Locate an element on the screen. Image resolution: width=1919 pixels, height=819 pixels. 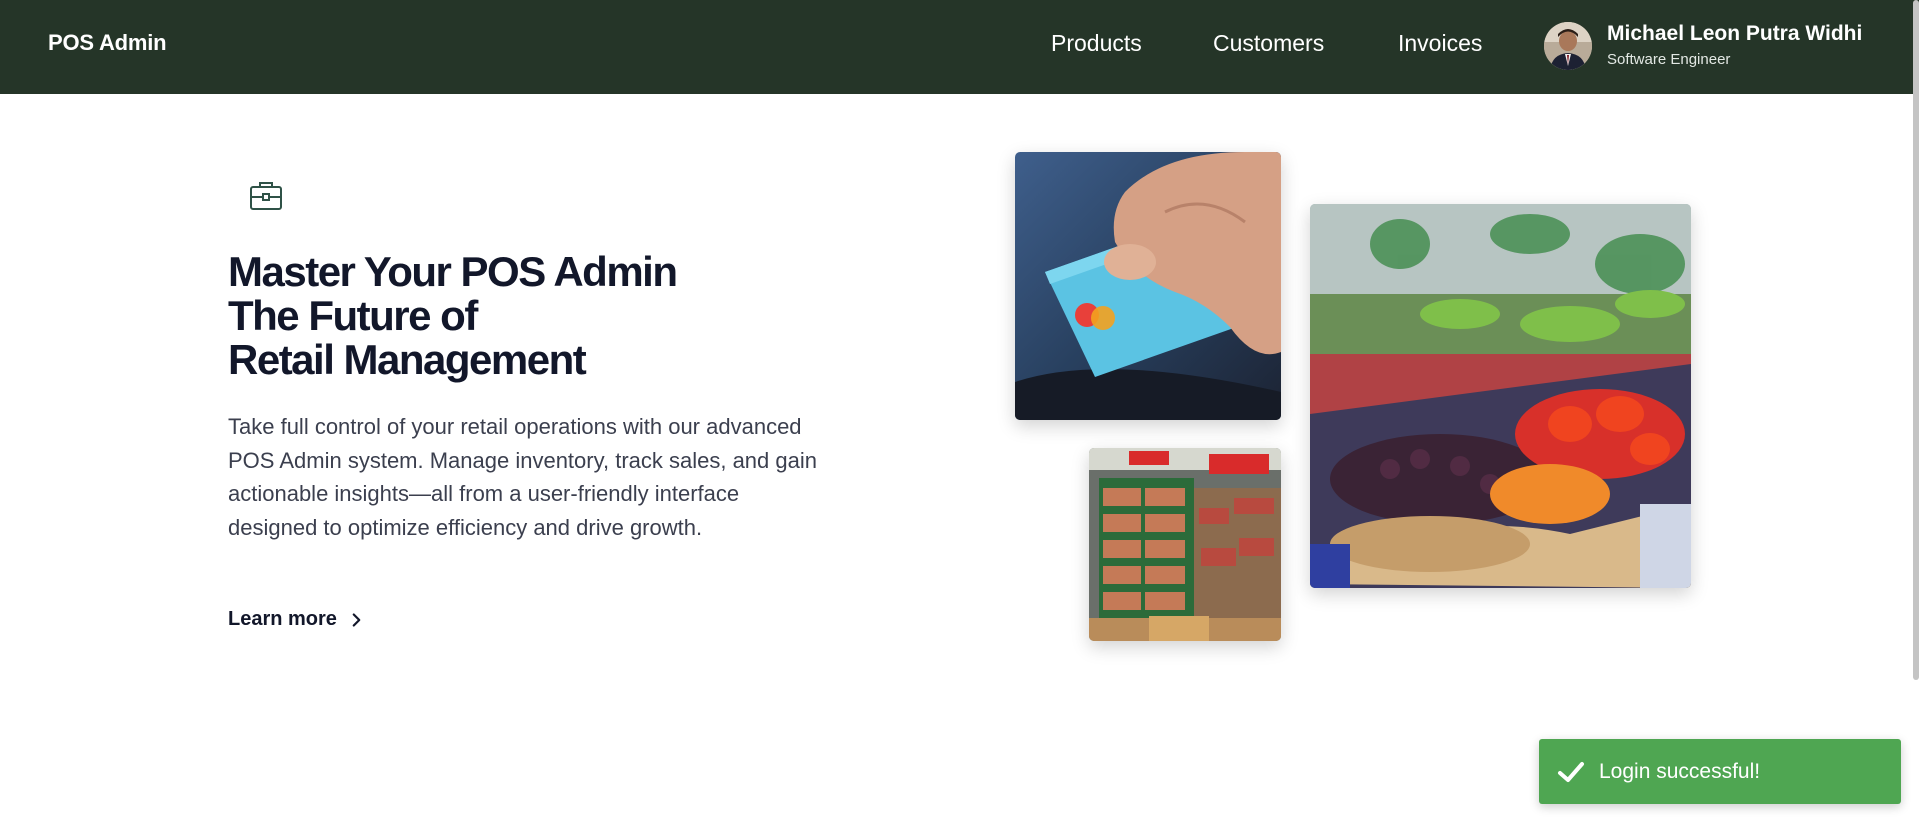
briefcase-icon is located at coordinates (266, 196).